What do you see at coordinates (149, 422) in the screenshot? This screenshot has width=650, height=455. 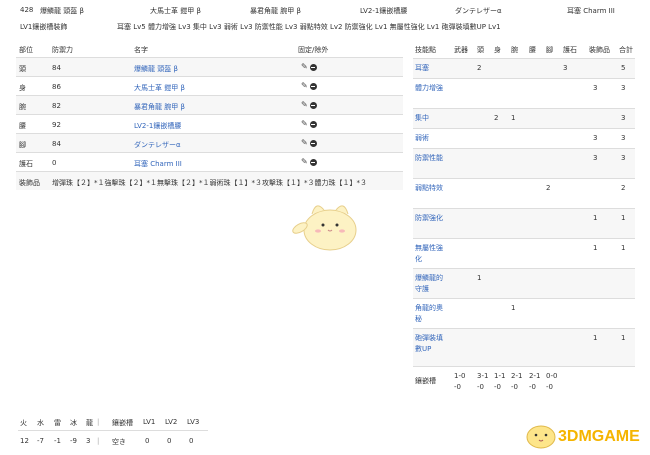 I see `lv1-header: LV1` at bounding box center [149, 422].